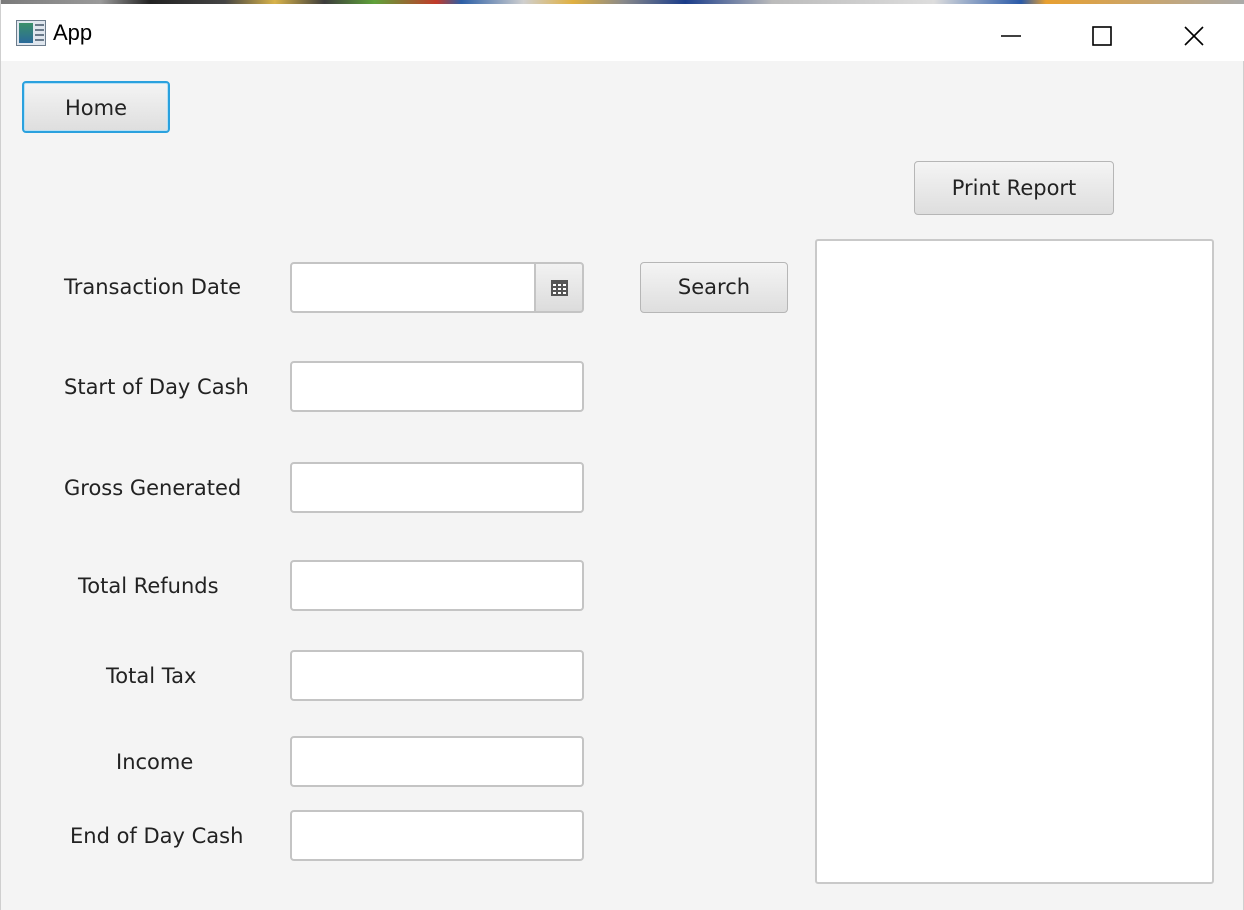 The width and height of the screenshot is (1244, 910). Describe the element at coordinates (157, 836) in the screenshot. I see `end-of-day-cash-label: End of Day Cash` at that location.